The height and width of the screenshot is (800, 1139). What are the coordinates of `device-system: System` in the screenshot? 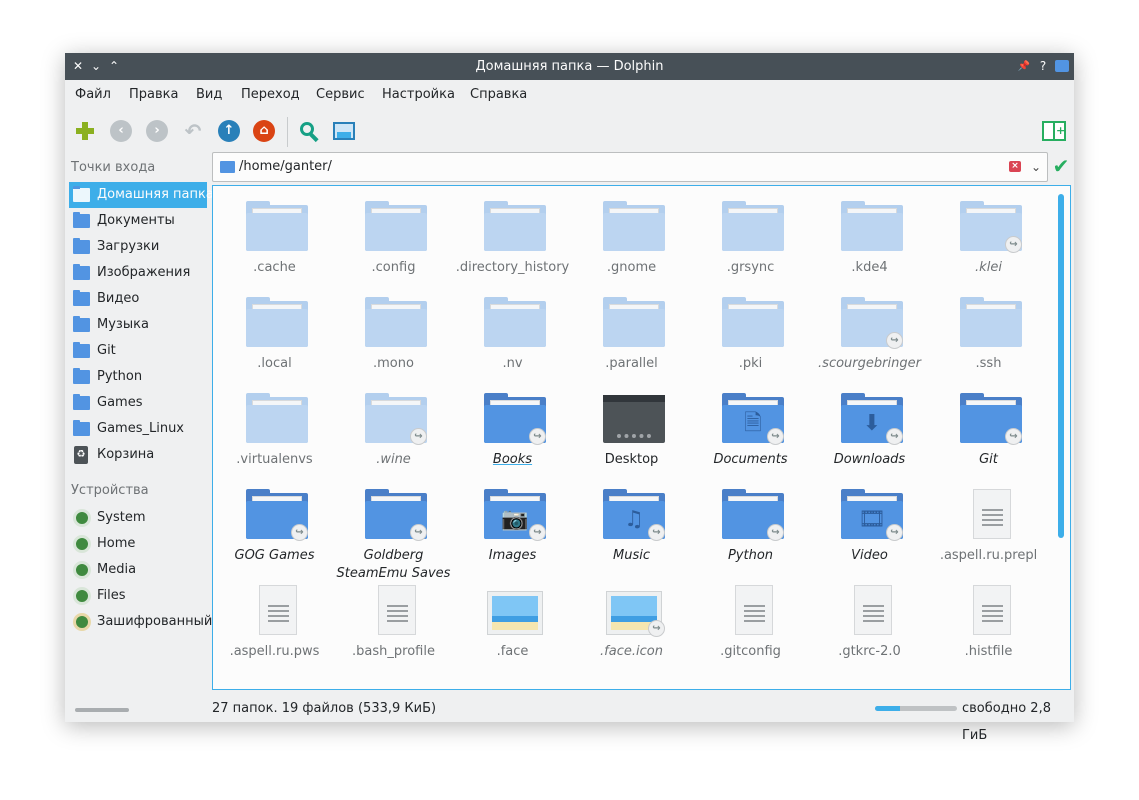 It's located at (138, 518).